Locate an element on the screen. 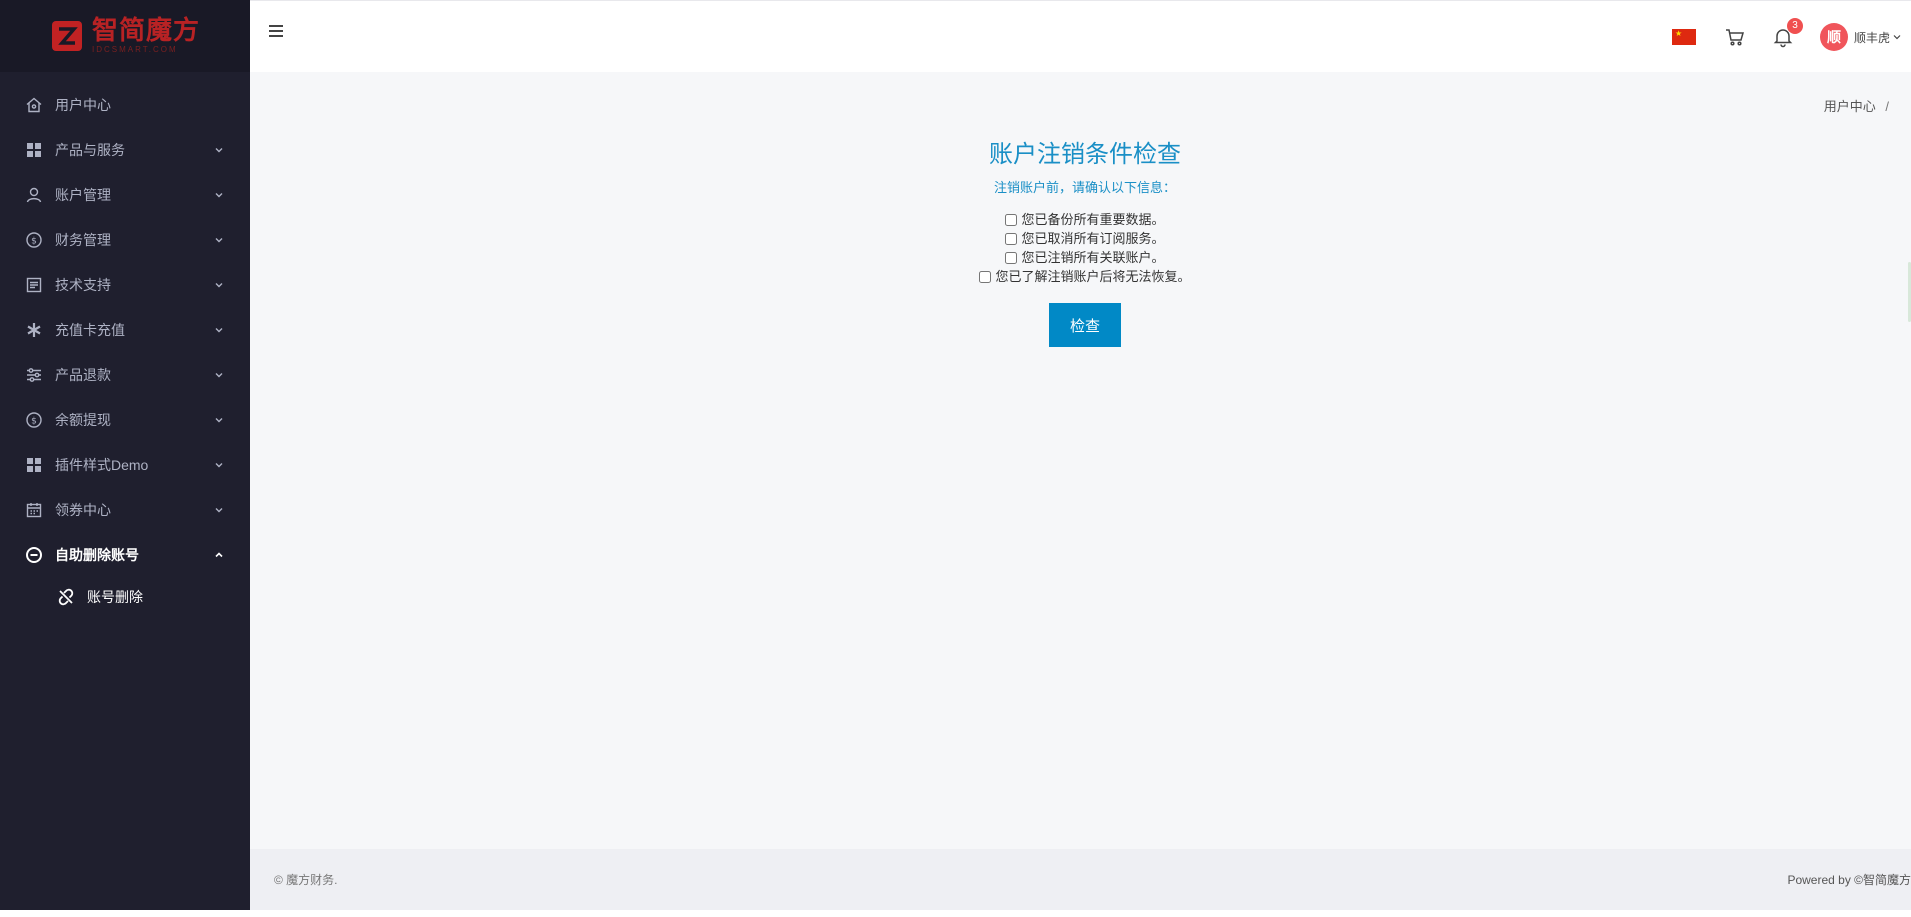  cart-icon is located at coordinates (1735, 37).